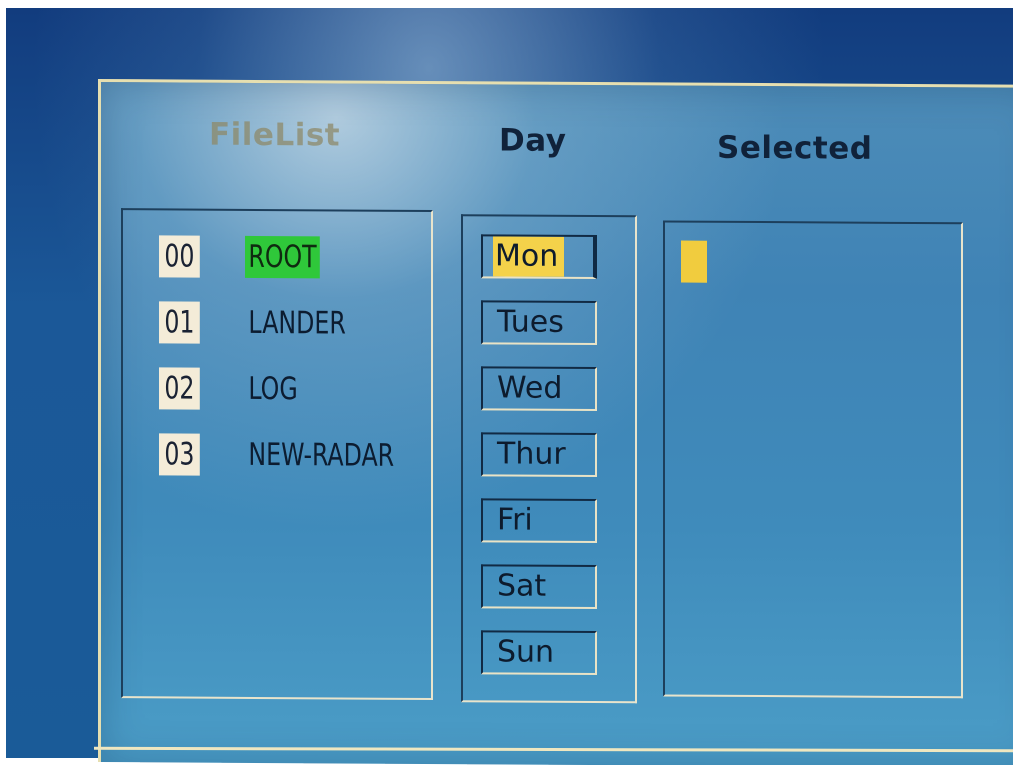  What do you see at coordinates (526, 652) in the screenshot?
I see `day-label: Sun` at bounding box center [526, 652].